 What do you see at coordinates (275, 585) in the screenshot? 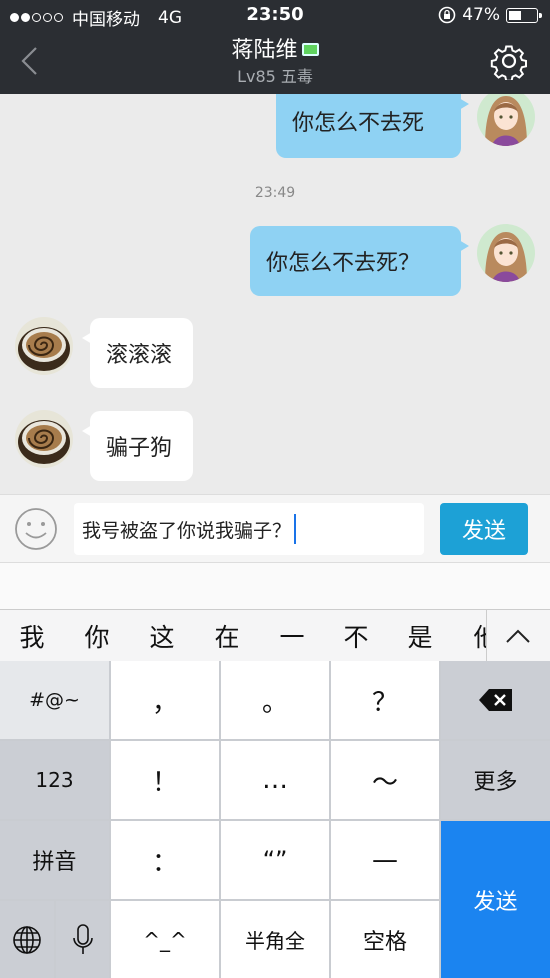
I see `keyboard-input-preview` at bounding box center [275, 585].